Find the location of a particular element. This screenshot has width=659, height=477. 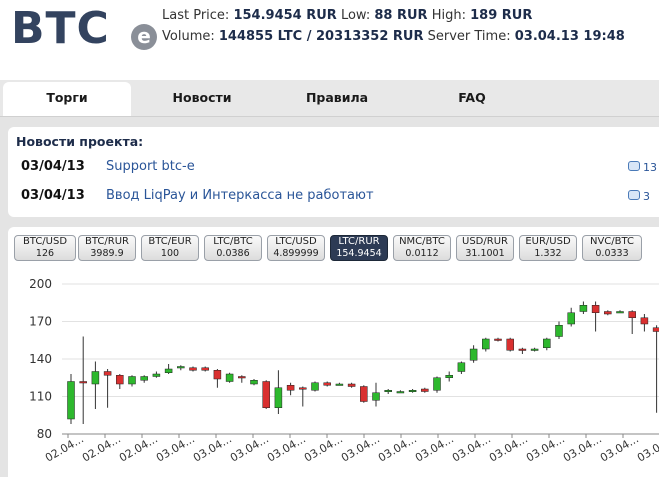

tab-rules: Правила is located at coordinates (337, 98).